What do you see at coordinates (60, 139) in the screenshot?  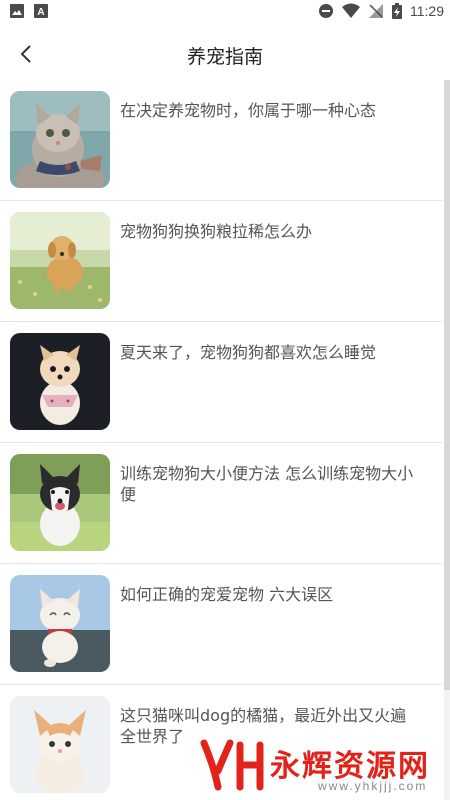 I see `tabby-cat-photo` at bounding box center [60, 139].